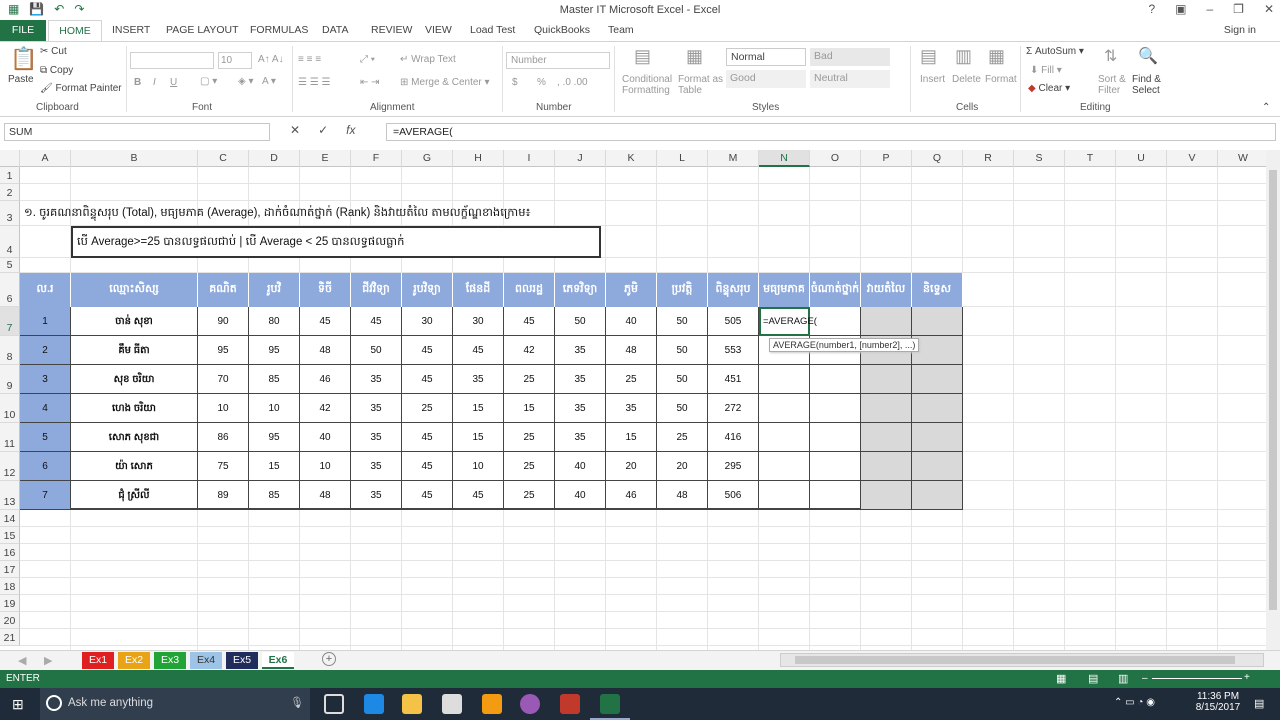 This screenshot has height=720, width=1280. Describe the element at coordinates (835, 290) in the screenshot. I see `table-header-14: ចំណាត់ថ្នាក់` at that location.